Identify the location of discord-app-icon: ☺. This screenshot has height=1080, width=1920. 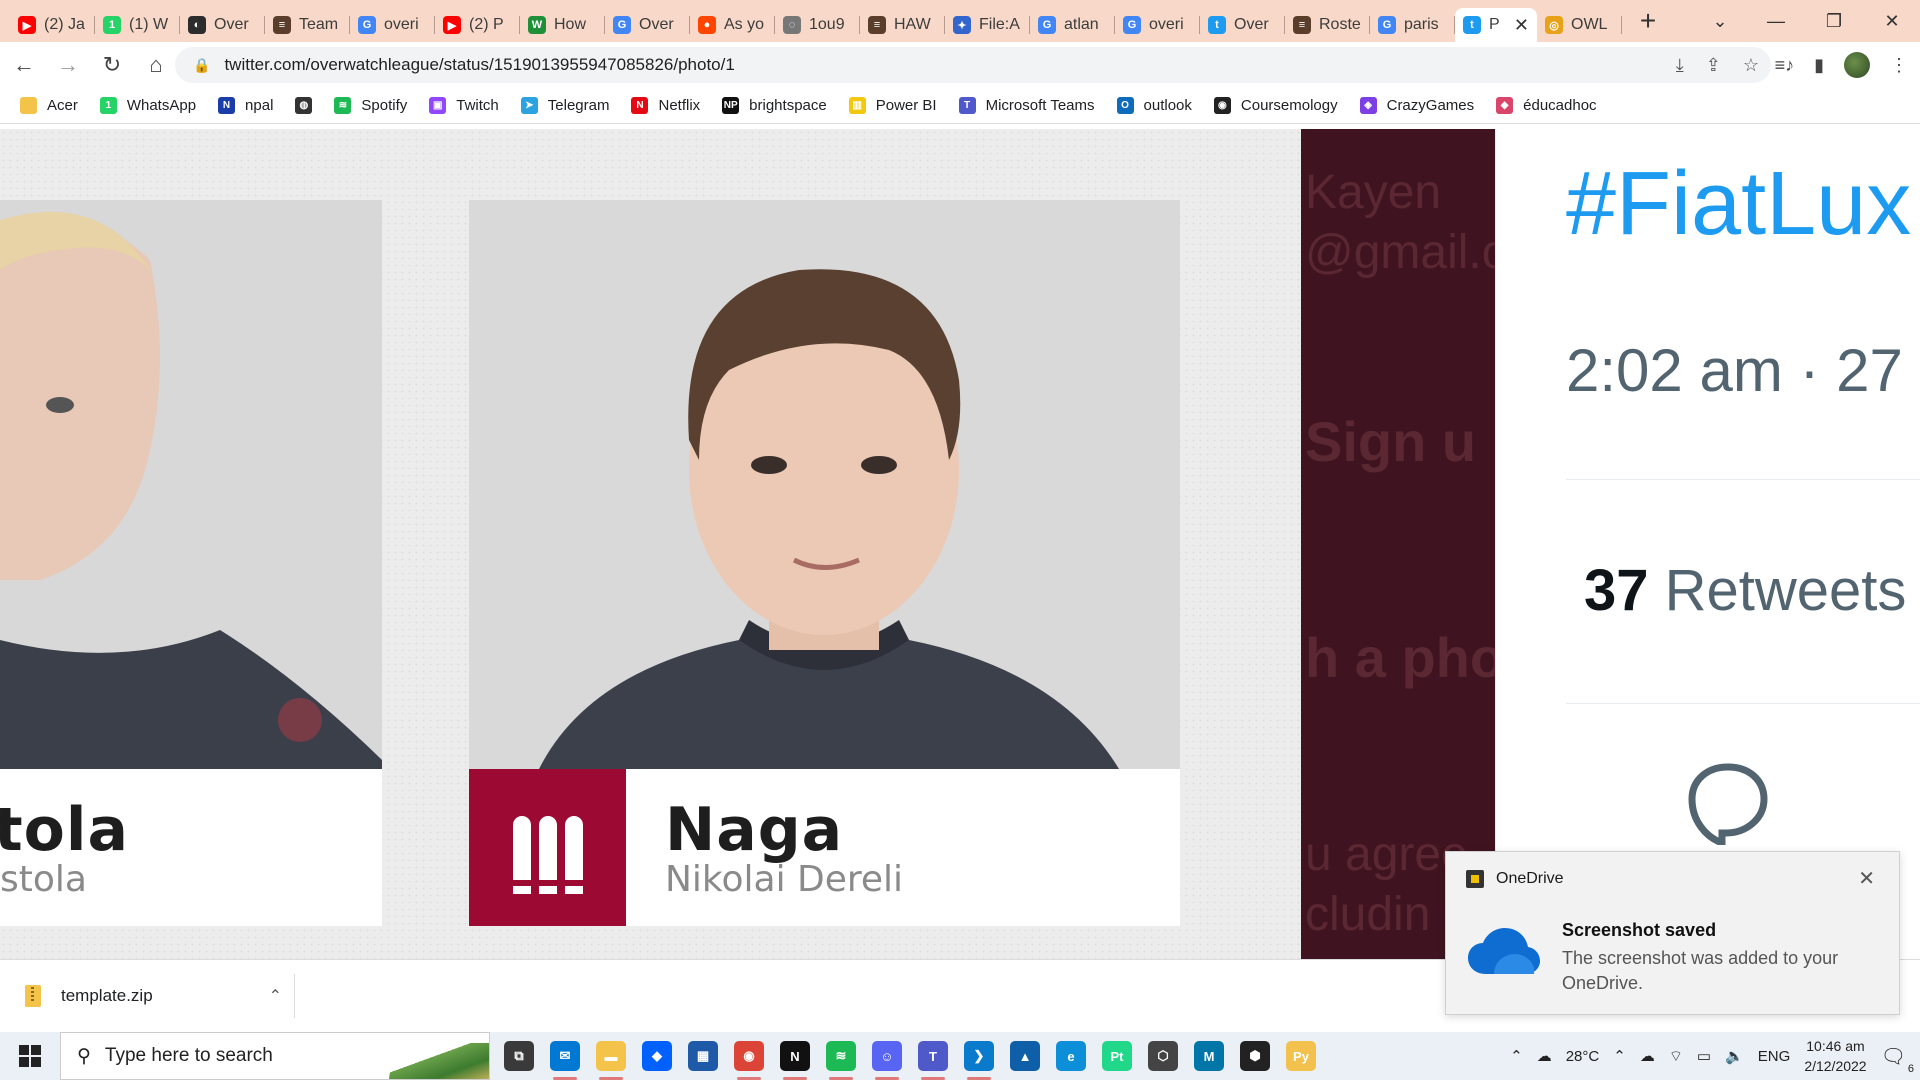
(887, 1060).